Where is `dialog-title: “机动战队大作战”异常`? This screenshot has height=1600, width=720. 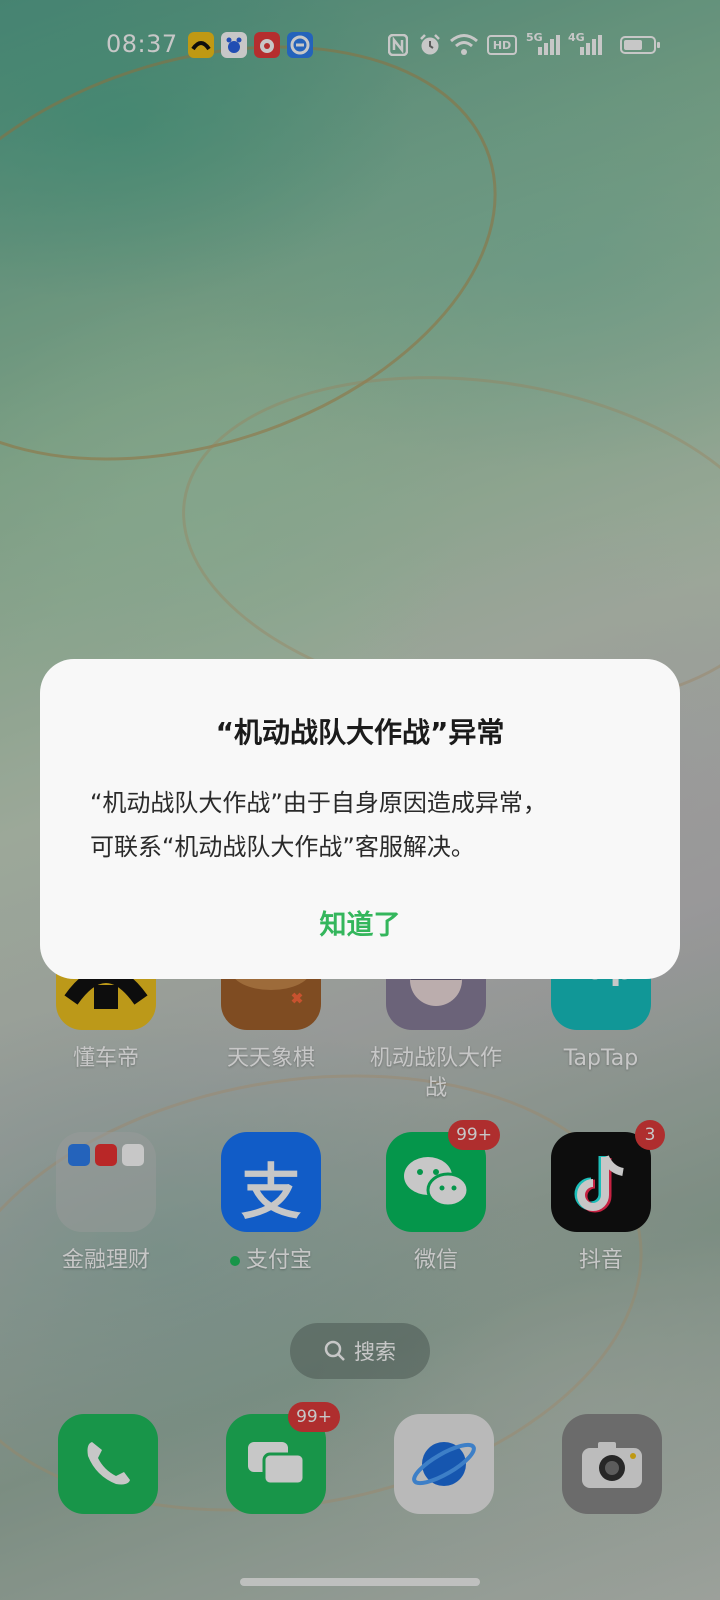
dialog-title: “机动战队大作战”异常 is located at coordinates (360, 732).